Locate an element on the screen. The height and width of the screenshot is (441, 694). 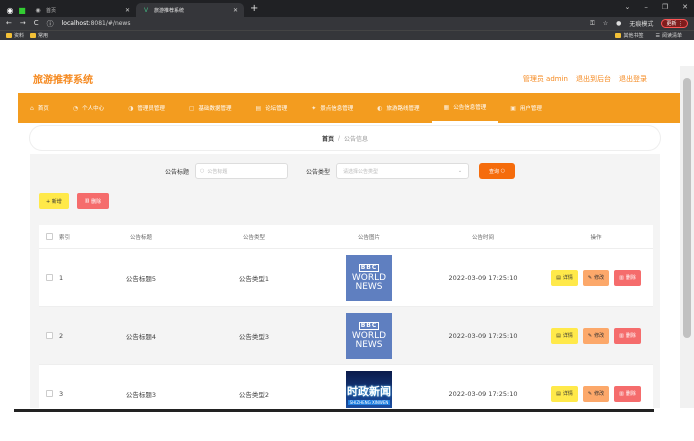
user-icon: ◔ is located at coordinates (75, 108).